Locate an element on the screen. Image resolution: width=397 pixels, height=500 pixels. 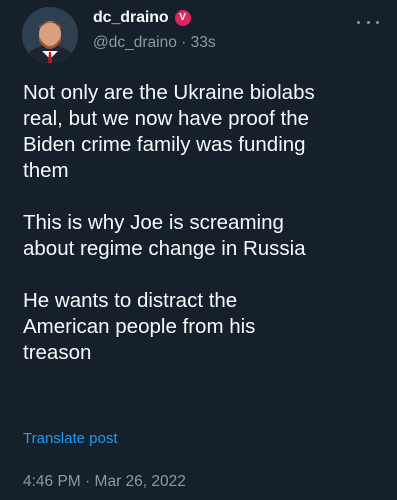
tweet-line: Not only are the Ukraine biolabs is located at coordinates (169, 92).